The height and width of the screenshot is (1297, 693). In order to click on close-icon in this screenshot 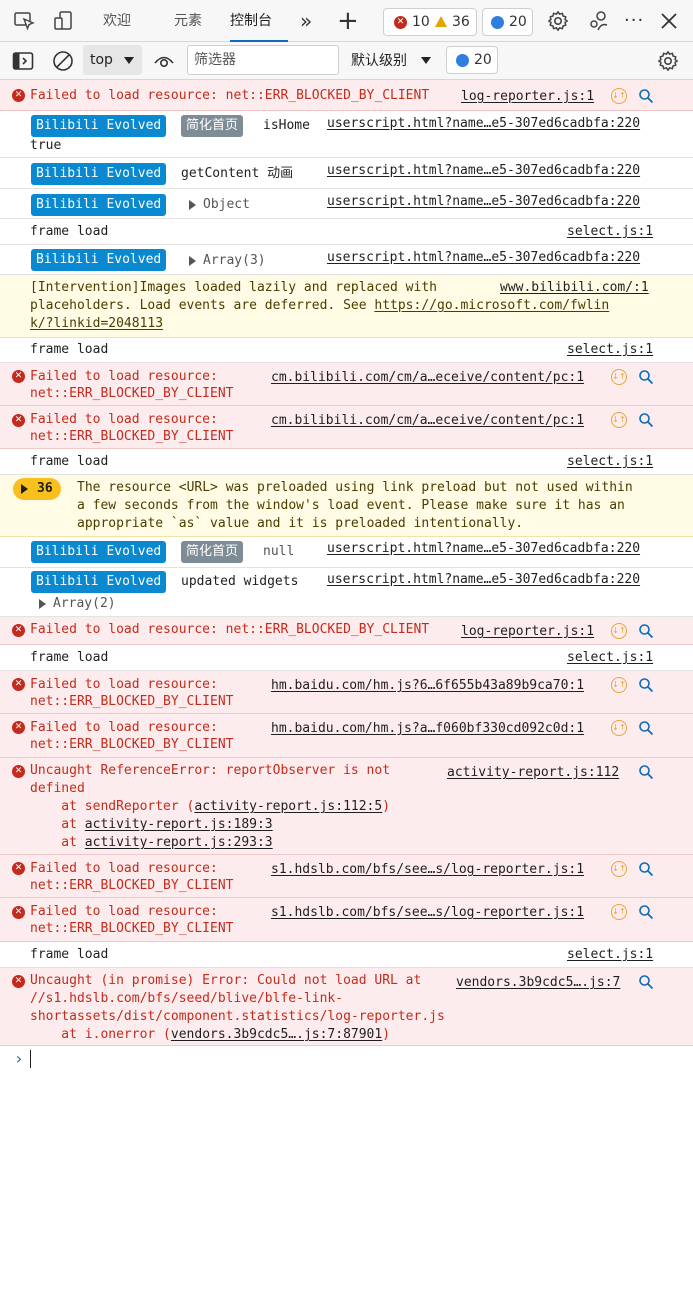, I will do `click(669, 21)`.